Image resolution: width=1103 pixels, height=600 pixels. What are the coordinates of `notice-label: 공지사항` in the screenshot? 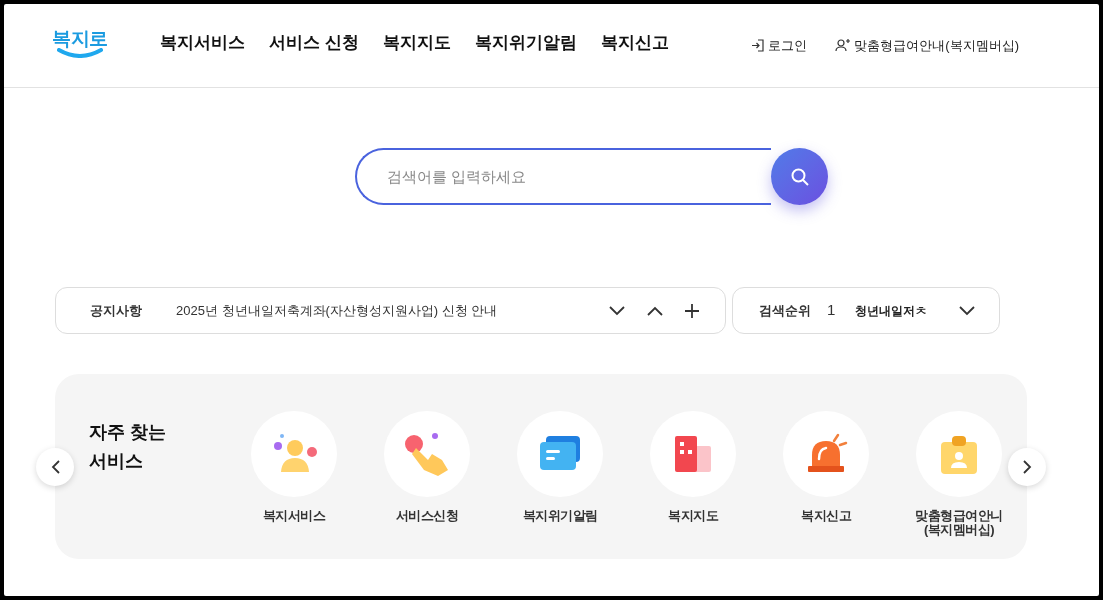 It's located at (116, 310).